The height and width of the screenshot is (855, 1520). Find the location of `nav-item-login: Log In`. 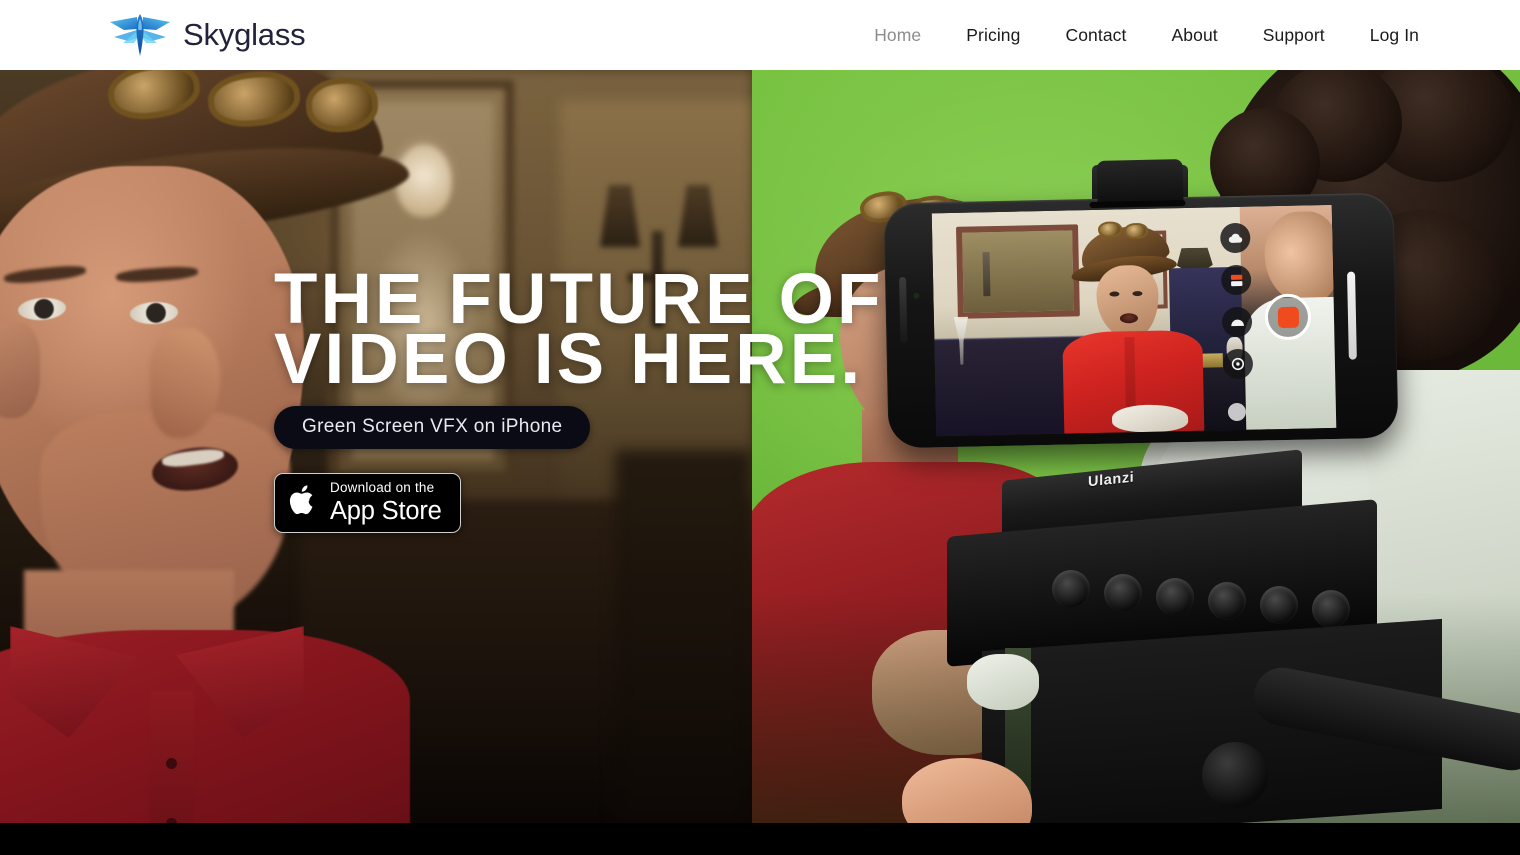

nav-item-login: Log In is located at coordinates (1394, 35).